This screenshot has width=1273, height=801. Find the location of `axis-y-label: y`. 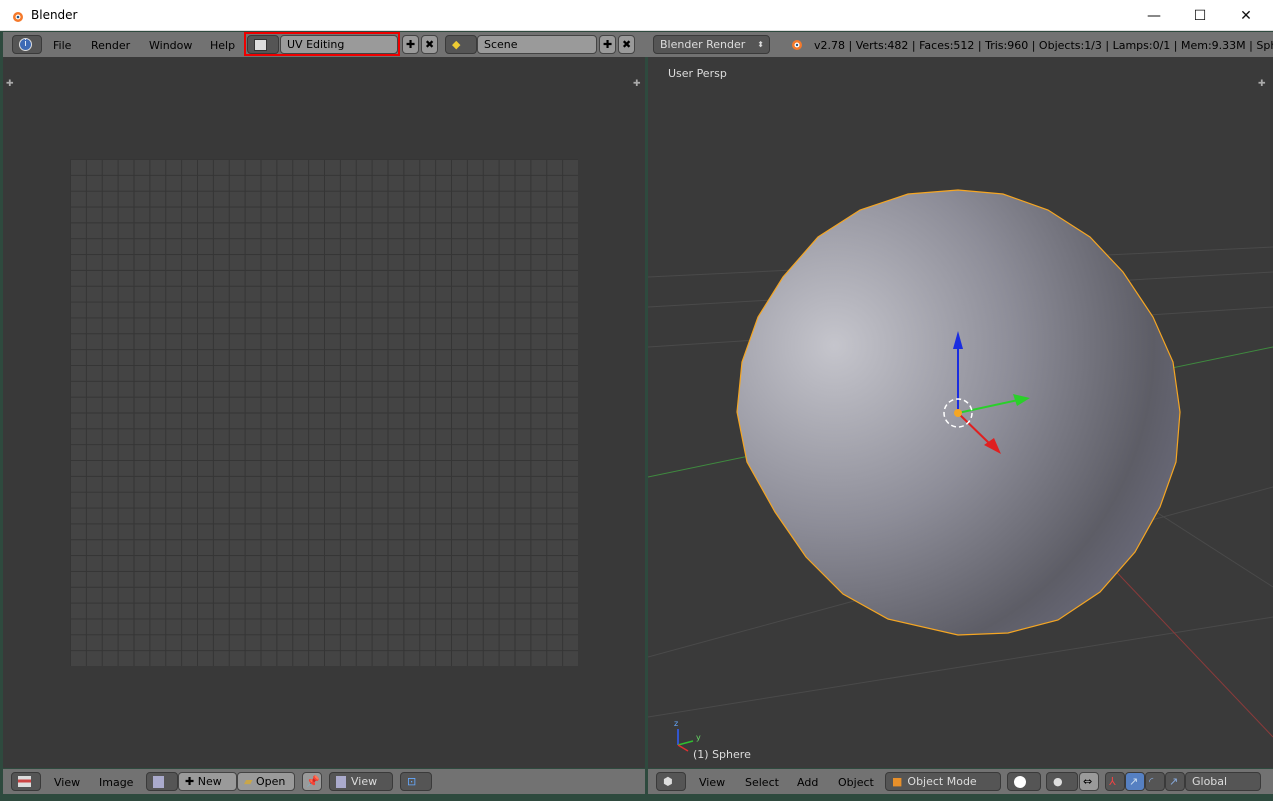

axis-y-label: y is located at coordinates (698, 737).